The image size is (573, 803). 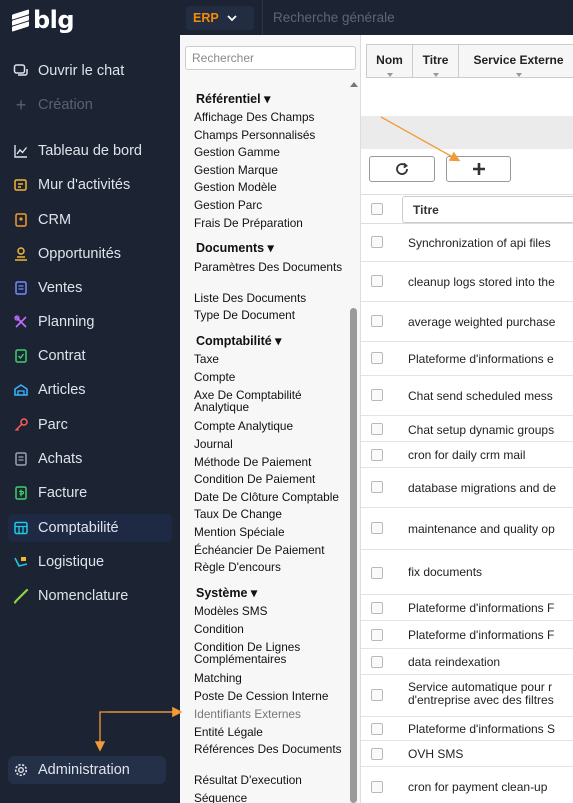 What do you see at coordinates (271, 187) in the screenshot?
I see `menu-link: Gestion Modèle` at bounding box center [271, 187].